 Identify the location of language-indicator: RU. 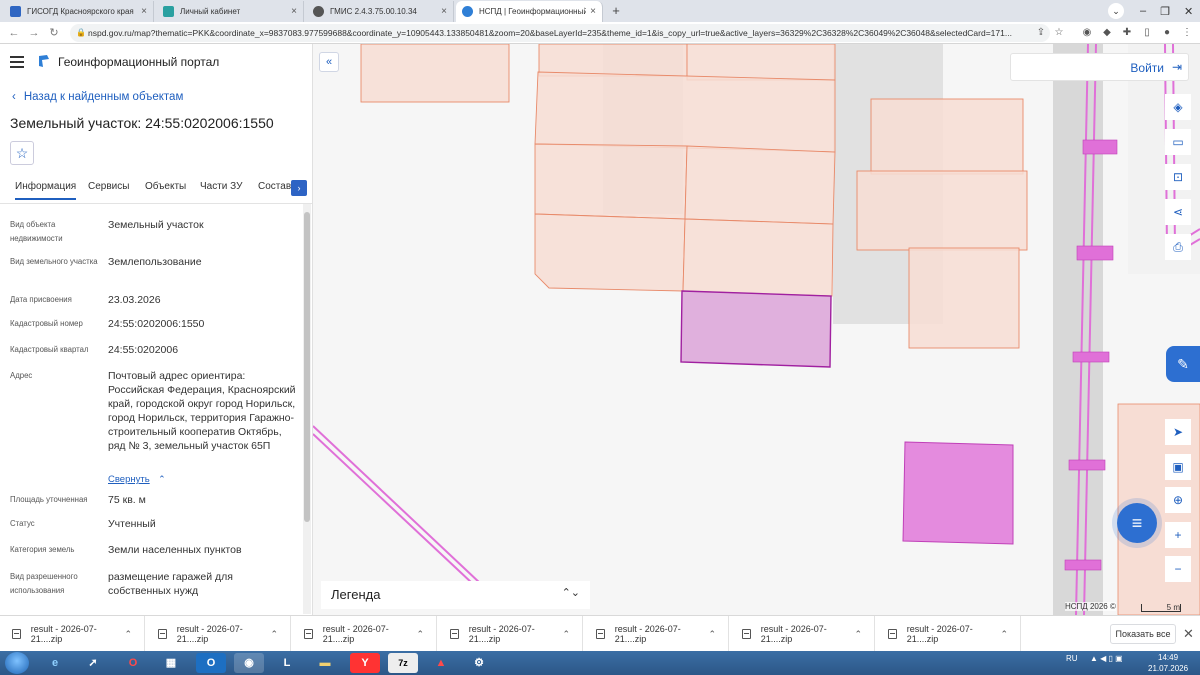
(1072, 658).